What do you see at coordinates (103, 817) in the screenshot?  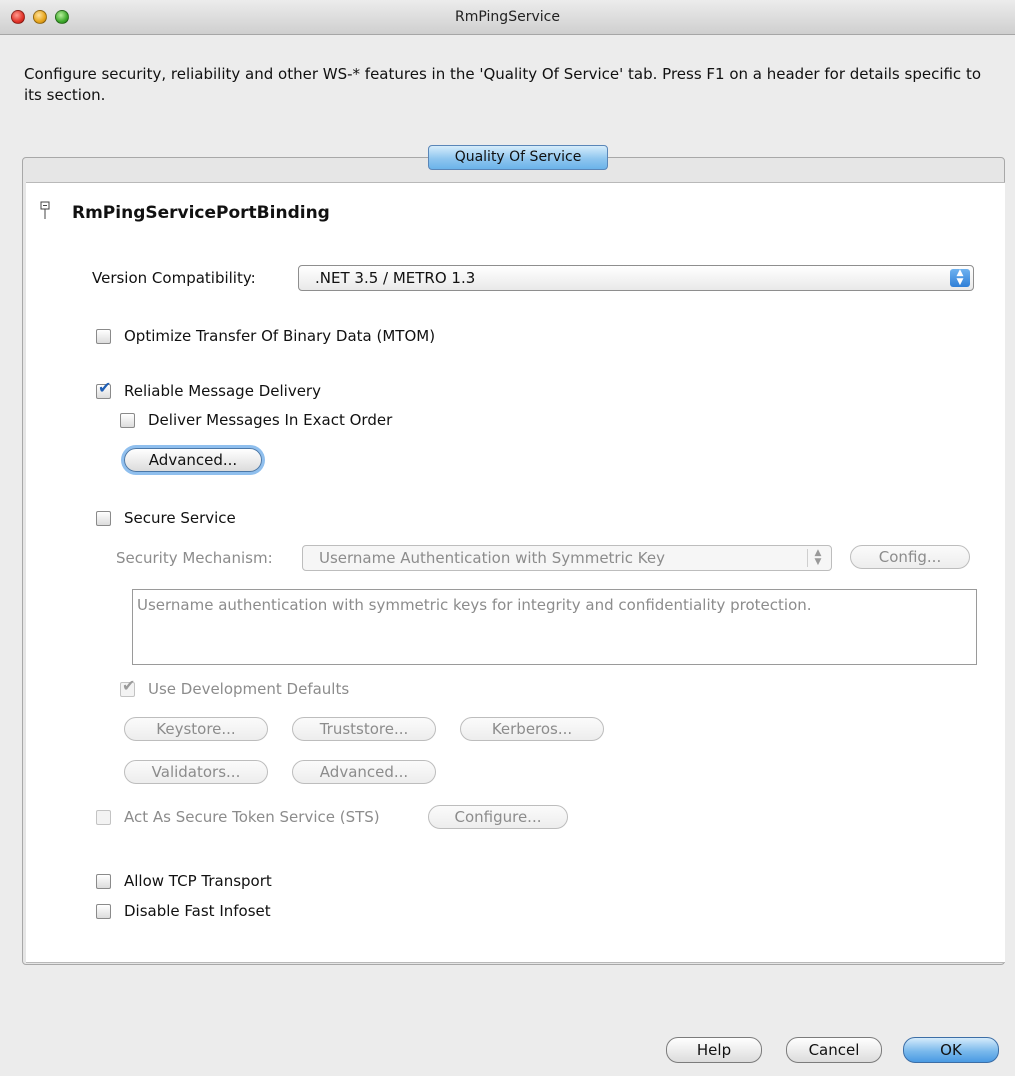 I see `sts-checkbox` at bounding box center [103, 817].